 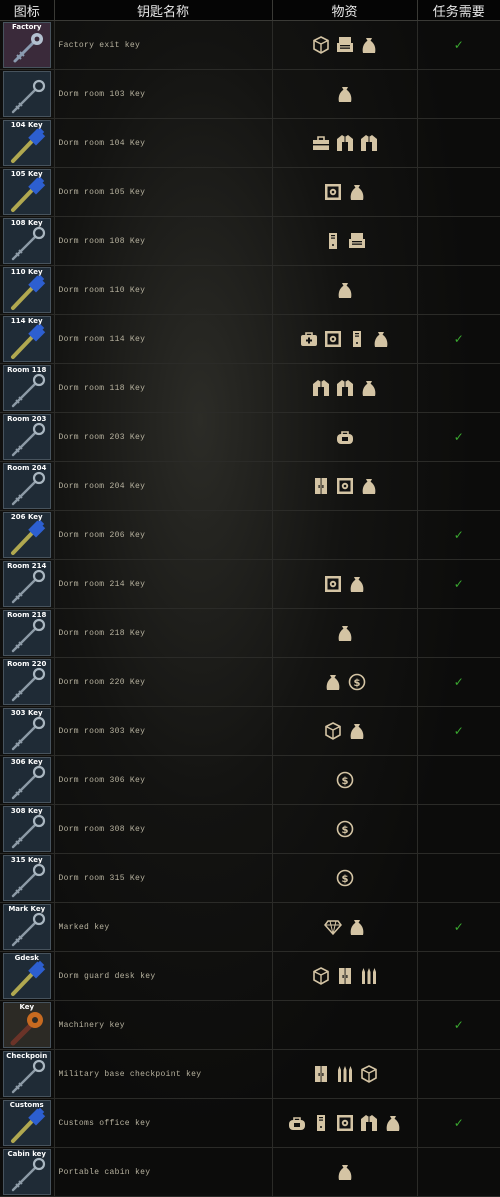 I want to click on key-icon-label: 104 Key, so click(x=26, y=125).